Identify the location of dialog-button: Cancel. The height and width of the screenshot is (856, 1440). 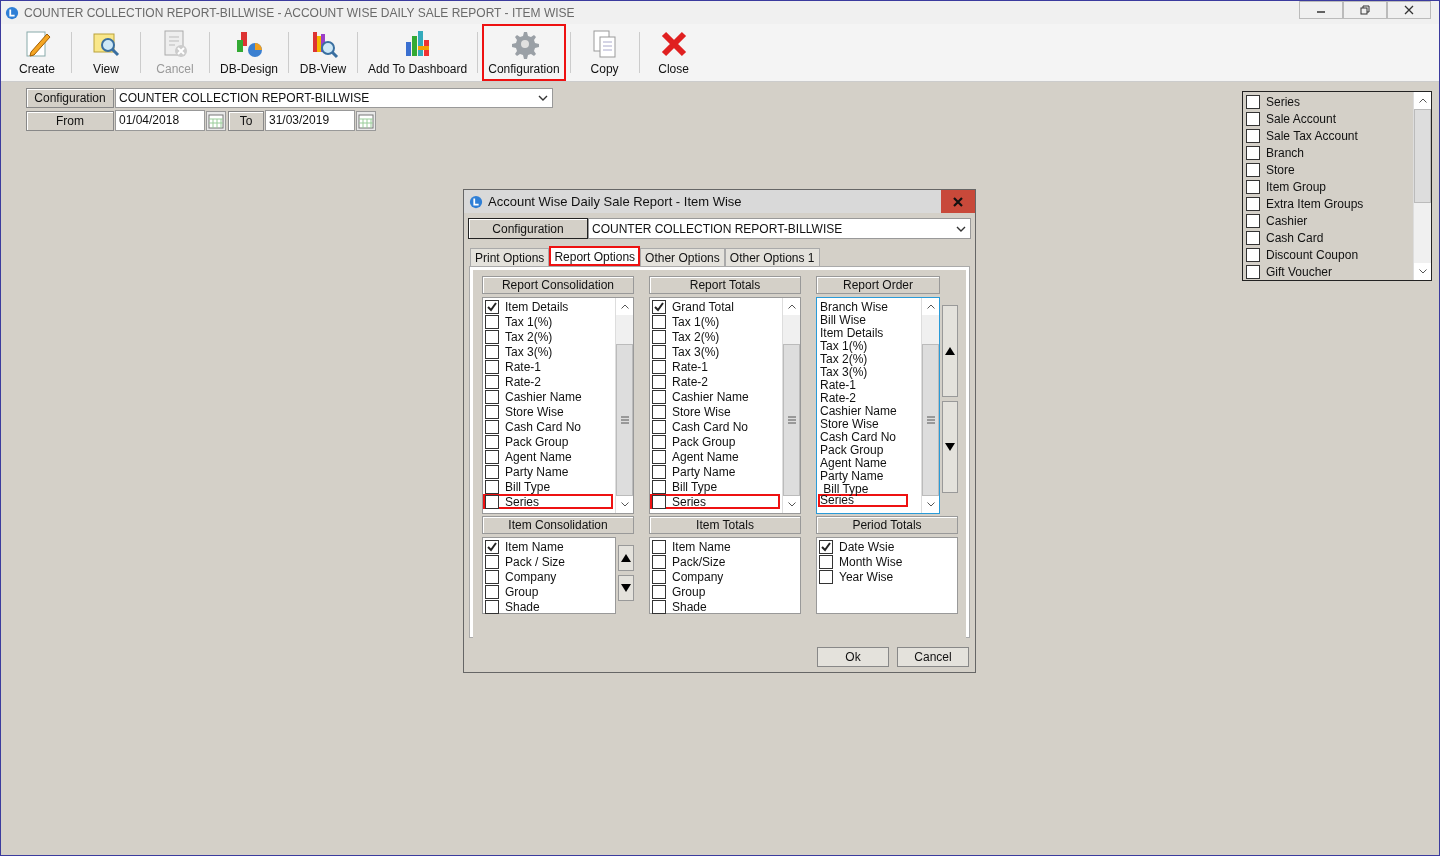
(933, 657).